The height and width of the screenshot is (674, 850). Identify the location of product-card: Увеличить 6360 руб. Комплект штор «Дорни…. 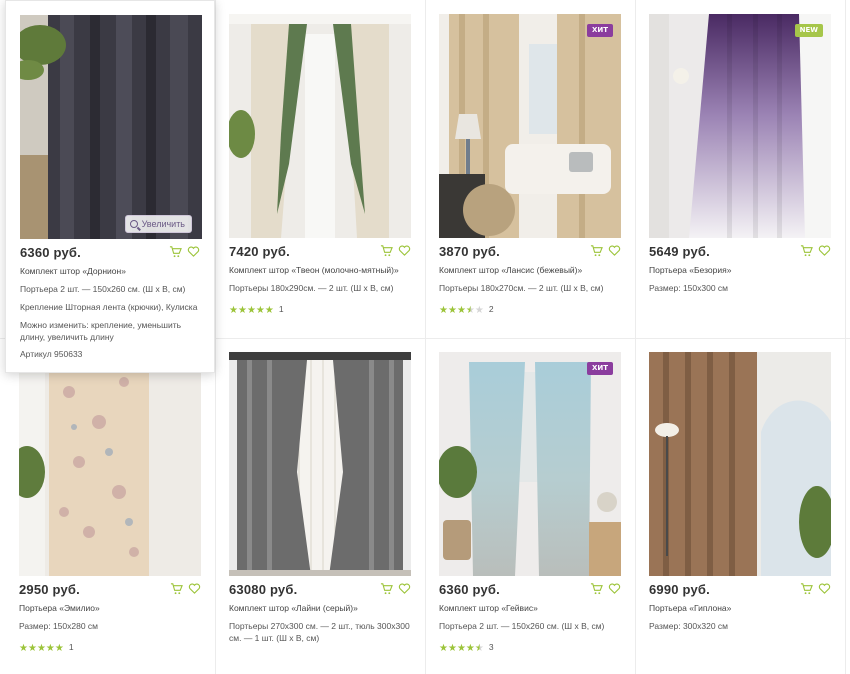
(110, 186).